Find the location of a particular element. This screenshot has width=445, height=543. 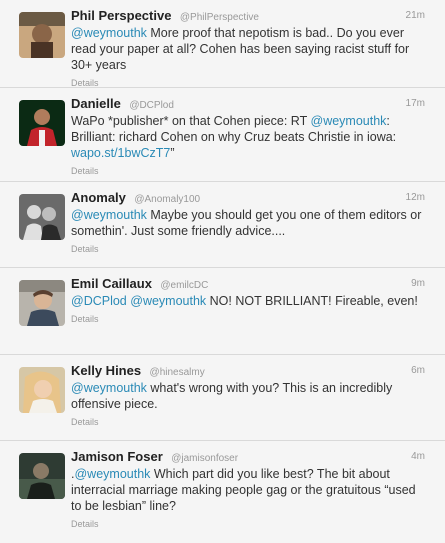

tweet-text-segment: NO! NOT BRILLIANT! Fireable, even! is located at coordinates (312, 301).